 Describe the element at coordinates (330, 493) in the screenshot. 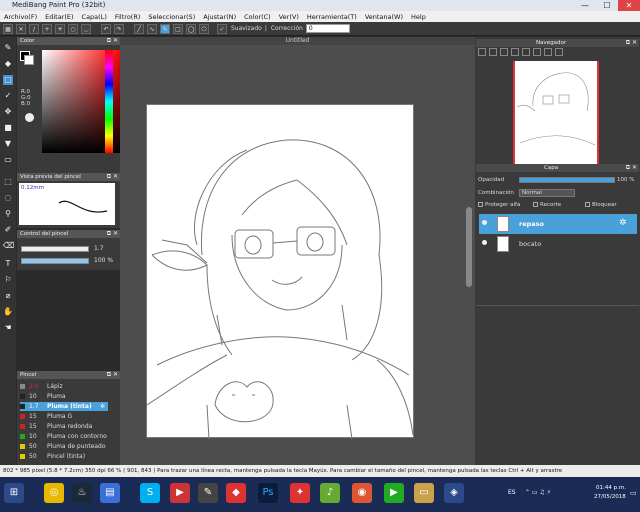

I see `app-icon: ♪` at that location.